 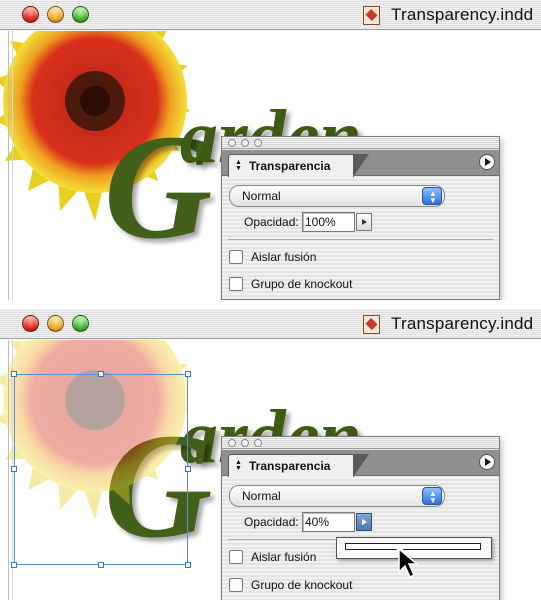 What do you see at coordinates (328, 522) in the screenshot?
I see `opacity-input: 40%` at bounding box center [328, 522].